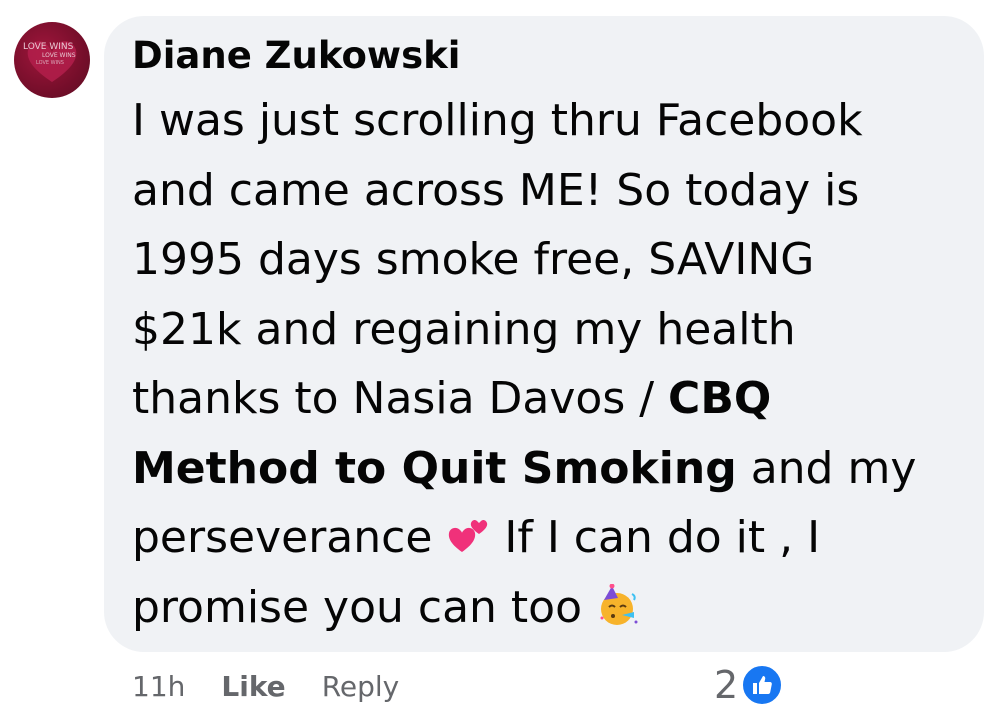  I want to click on comment-line: promise you can too, so click(532, 608).